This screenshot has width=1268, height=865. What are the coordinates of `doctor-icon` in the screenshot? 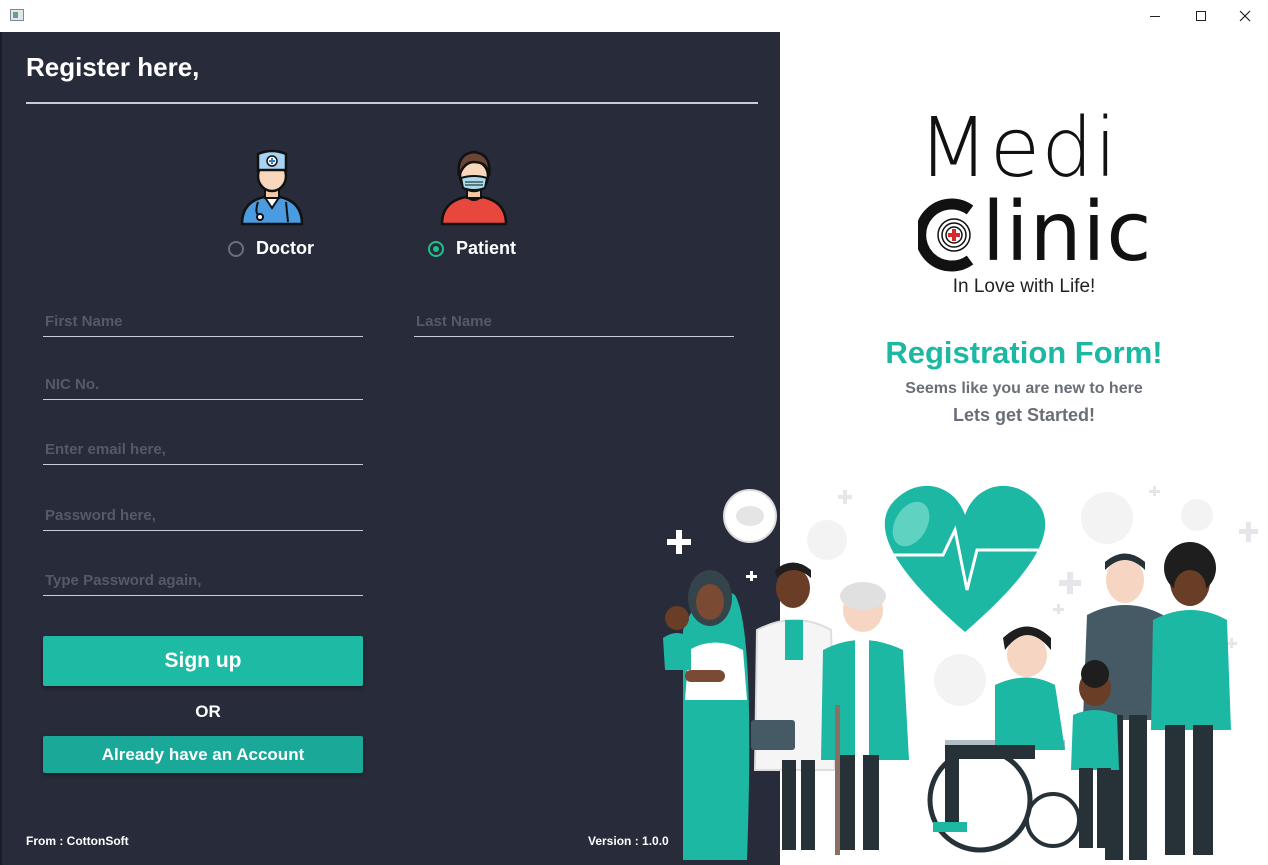 It's located at (272, 187).